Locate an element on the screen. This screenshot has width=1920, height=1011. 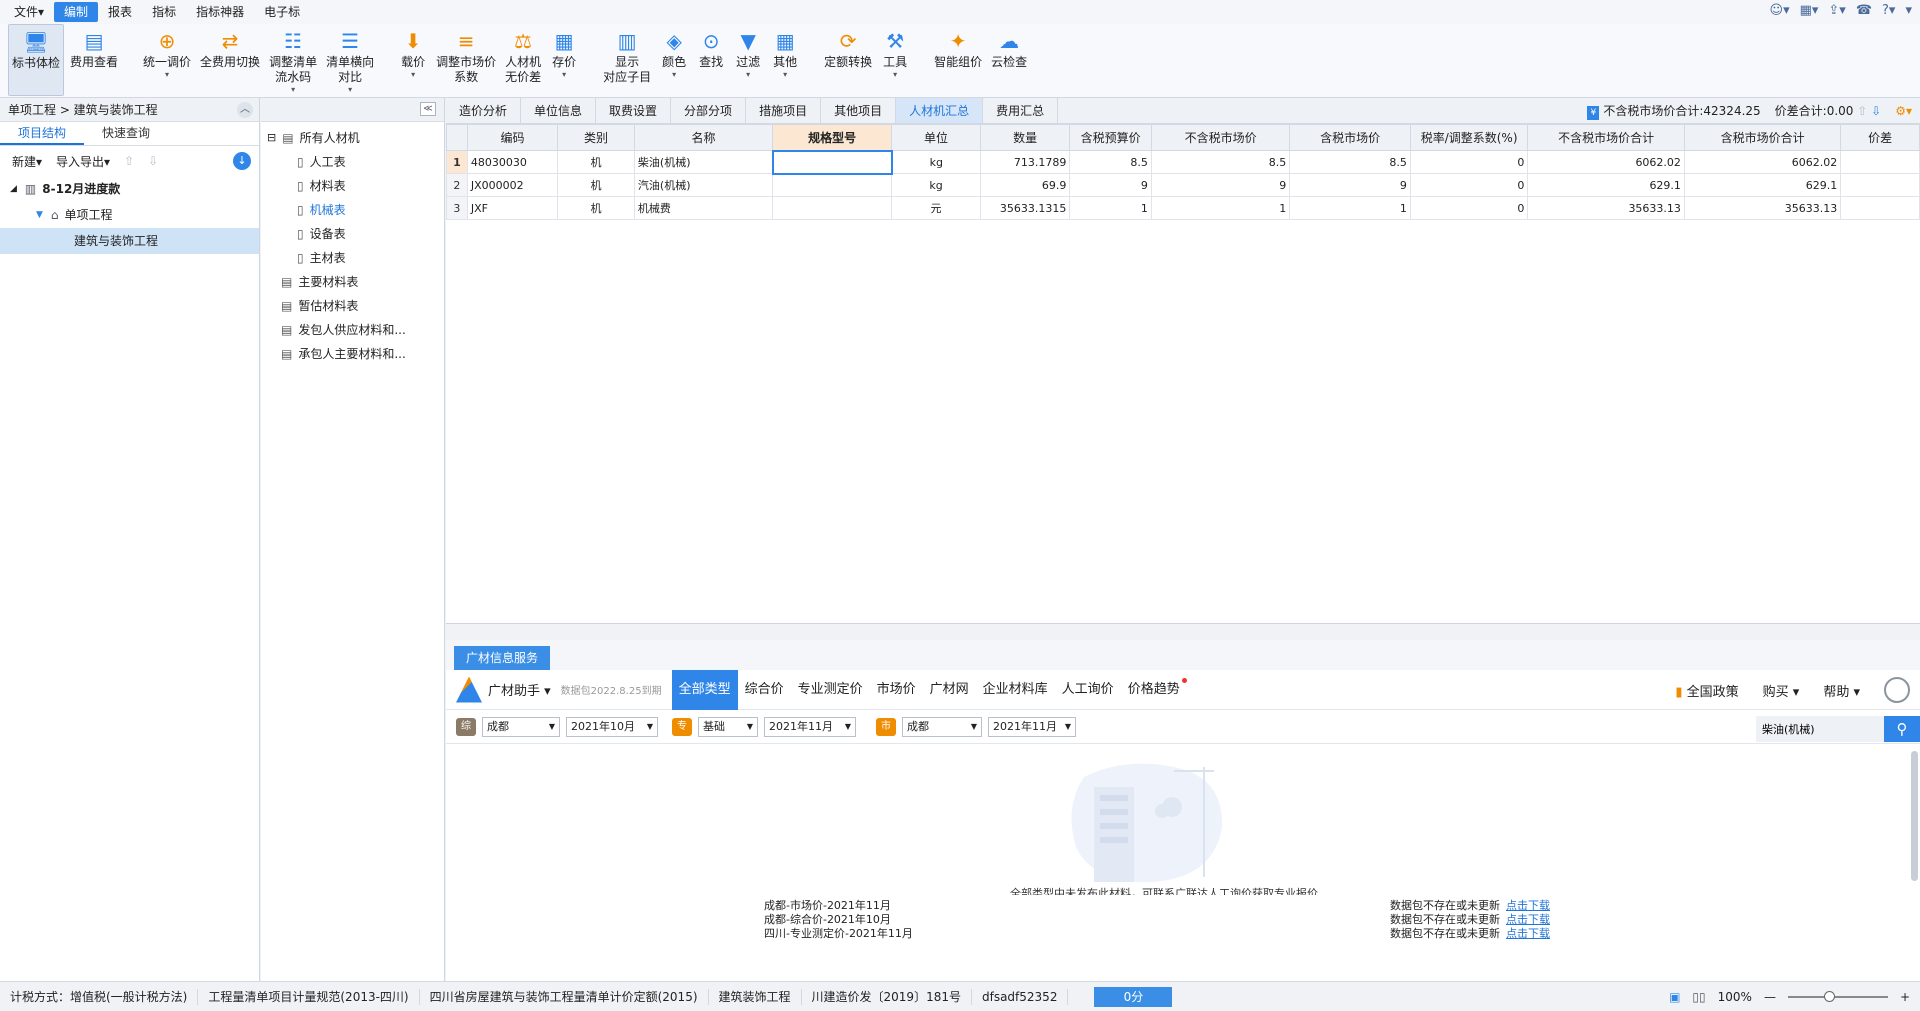
ribbon-button-9: ▦ 存价 ▾ is located at coordinates (564, 60).